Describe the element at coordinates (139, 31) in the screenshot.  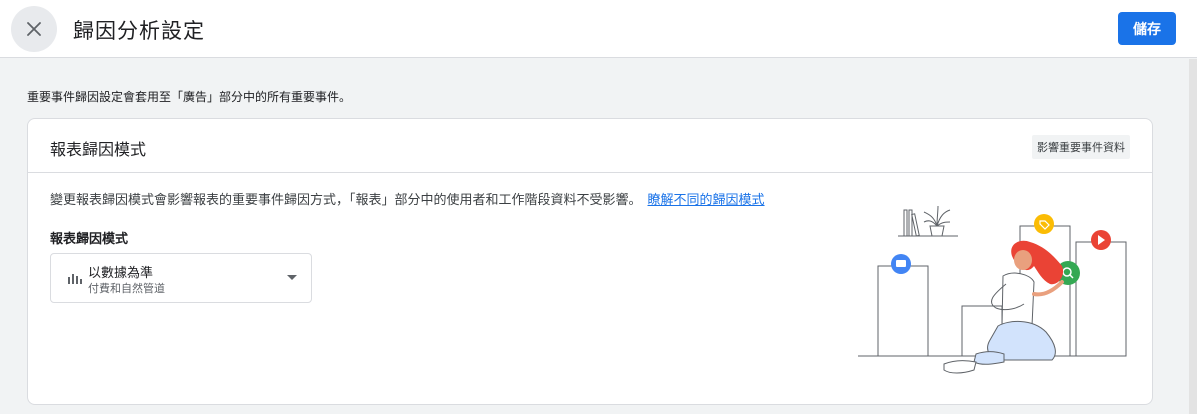
I see `page-title: 歸因分析設定` at that location.